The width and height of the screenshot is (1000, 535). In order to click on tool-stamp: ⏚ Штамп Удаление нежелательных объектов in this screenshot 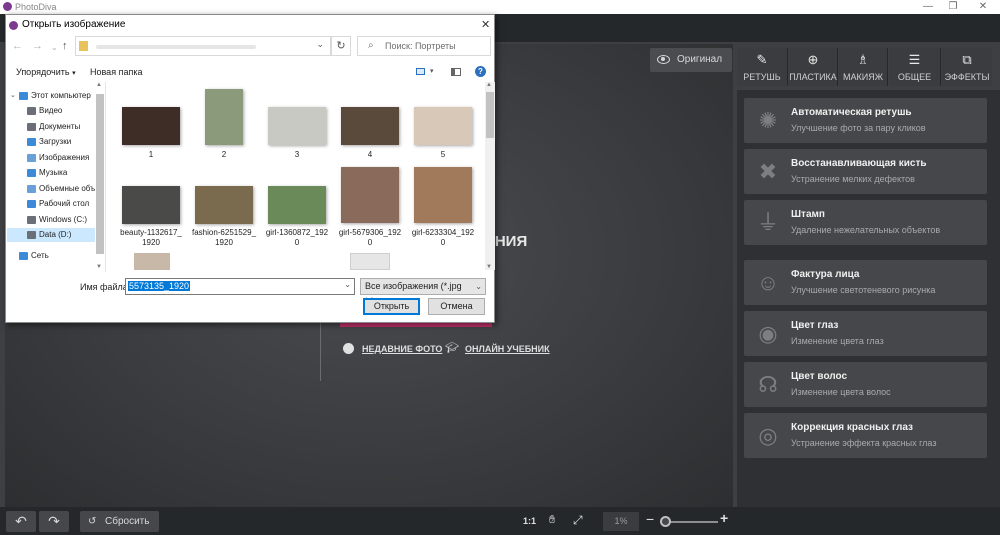, I will do `click(865, 222)`.